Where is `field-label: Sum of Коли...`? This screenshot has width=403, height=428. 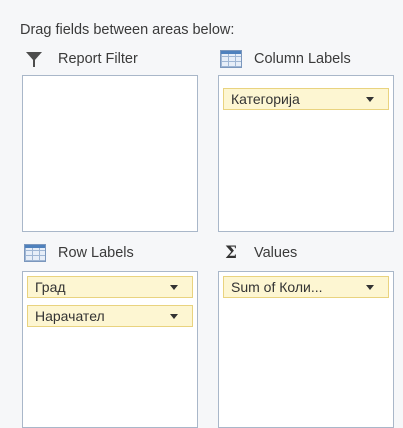
field-label: Sum of Коли... is located at coordinates (277, 287).